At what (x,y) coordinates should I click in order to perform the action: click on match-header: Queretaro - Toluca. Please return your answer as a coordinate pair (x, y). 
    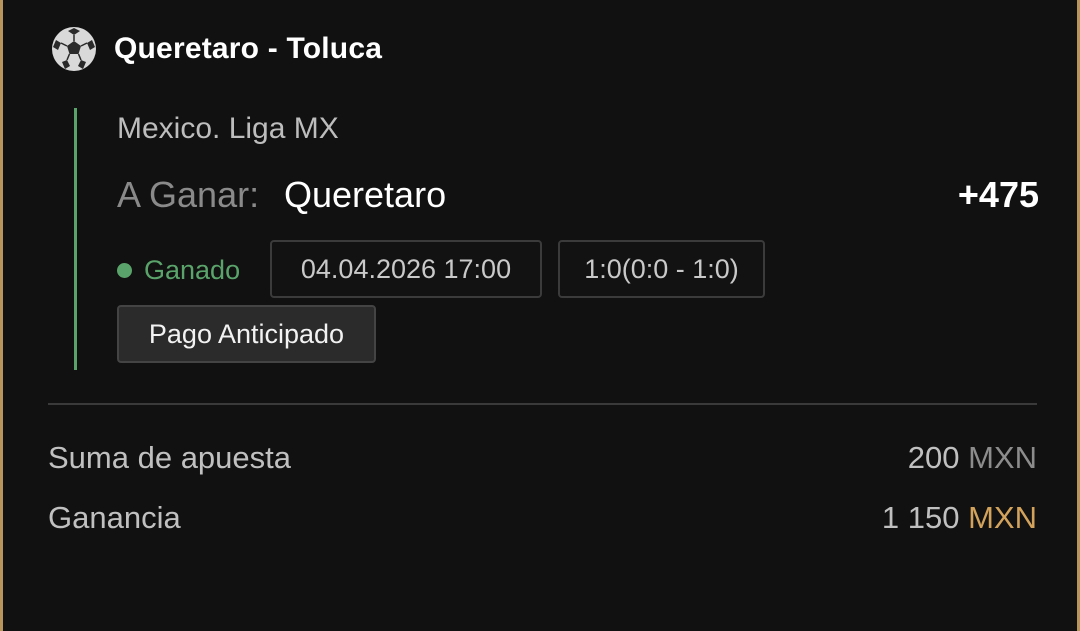
    Looking at the image, I should click on (216, 49).